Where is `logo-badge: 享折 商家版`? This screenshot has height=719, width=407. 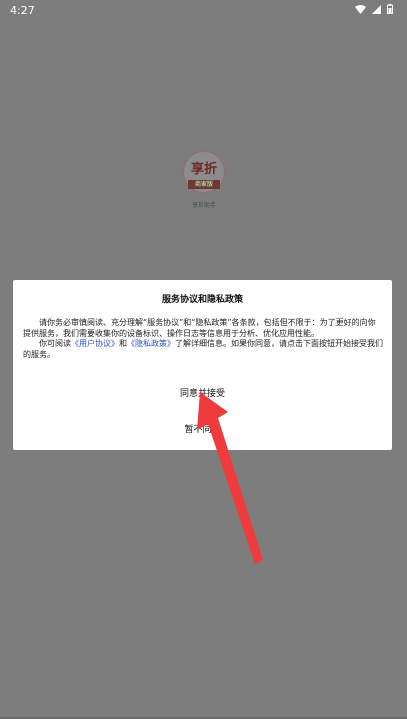 logo-badge: 享折 商家版 is located at coordinates (204, 172).